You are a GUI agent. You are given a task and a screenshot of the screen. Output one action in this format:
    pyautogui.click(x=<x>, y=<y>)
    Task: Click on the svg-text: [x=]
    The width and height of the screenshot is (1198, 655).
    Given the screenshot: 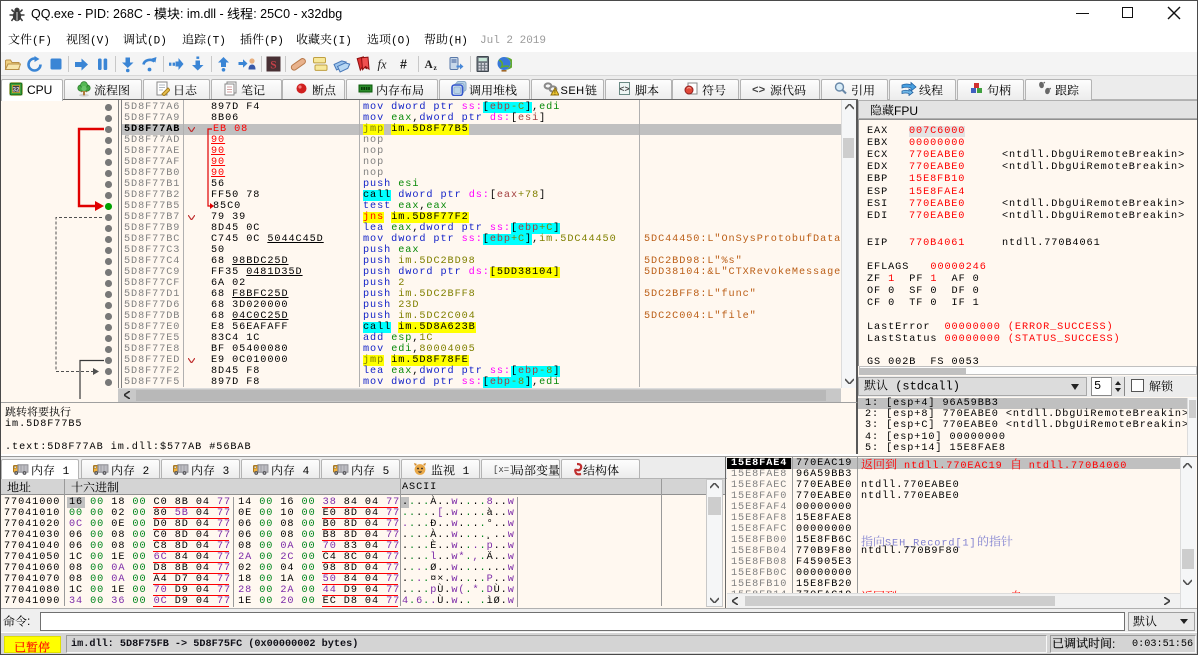 What is the action you would take?
    pyautogui.click(x=503, y=470)
    